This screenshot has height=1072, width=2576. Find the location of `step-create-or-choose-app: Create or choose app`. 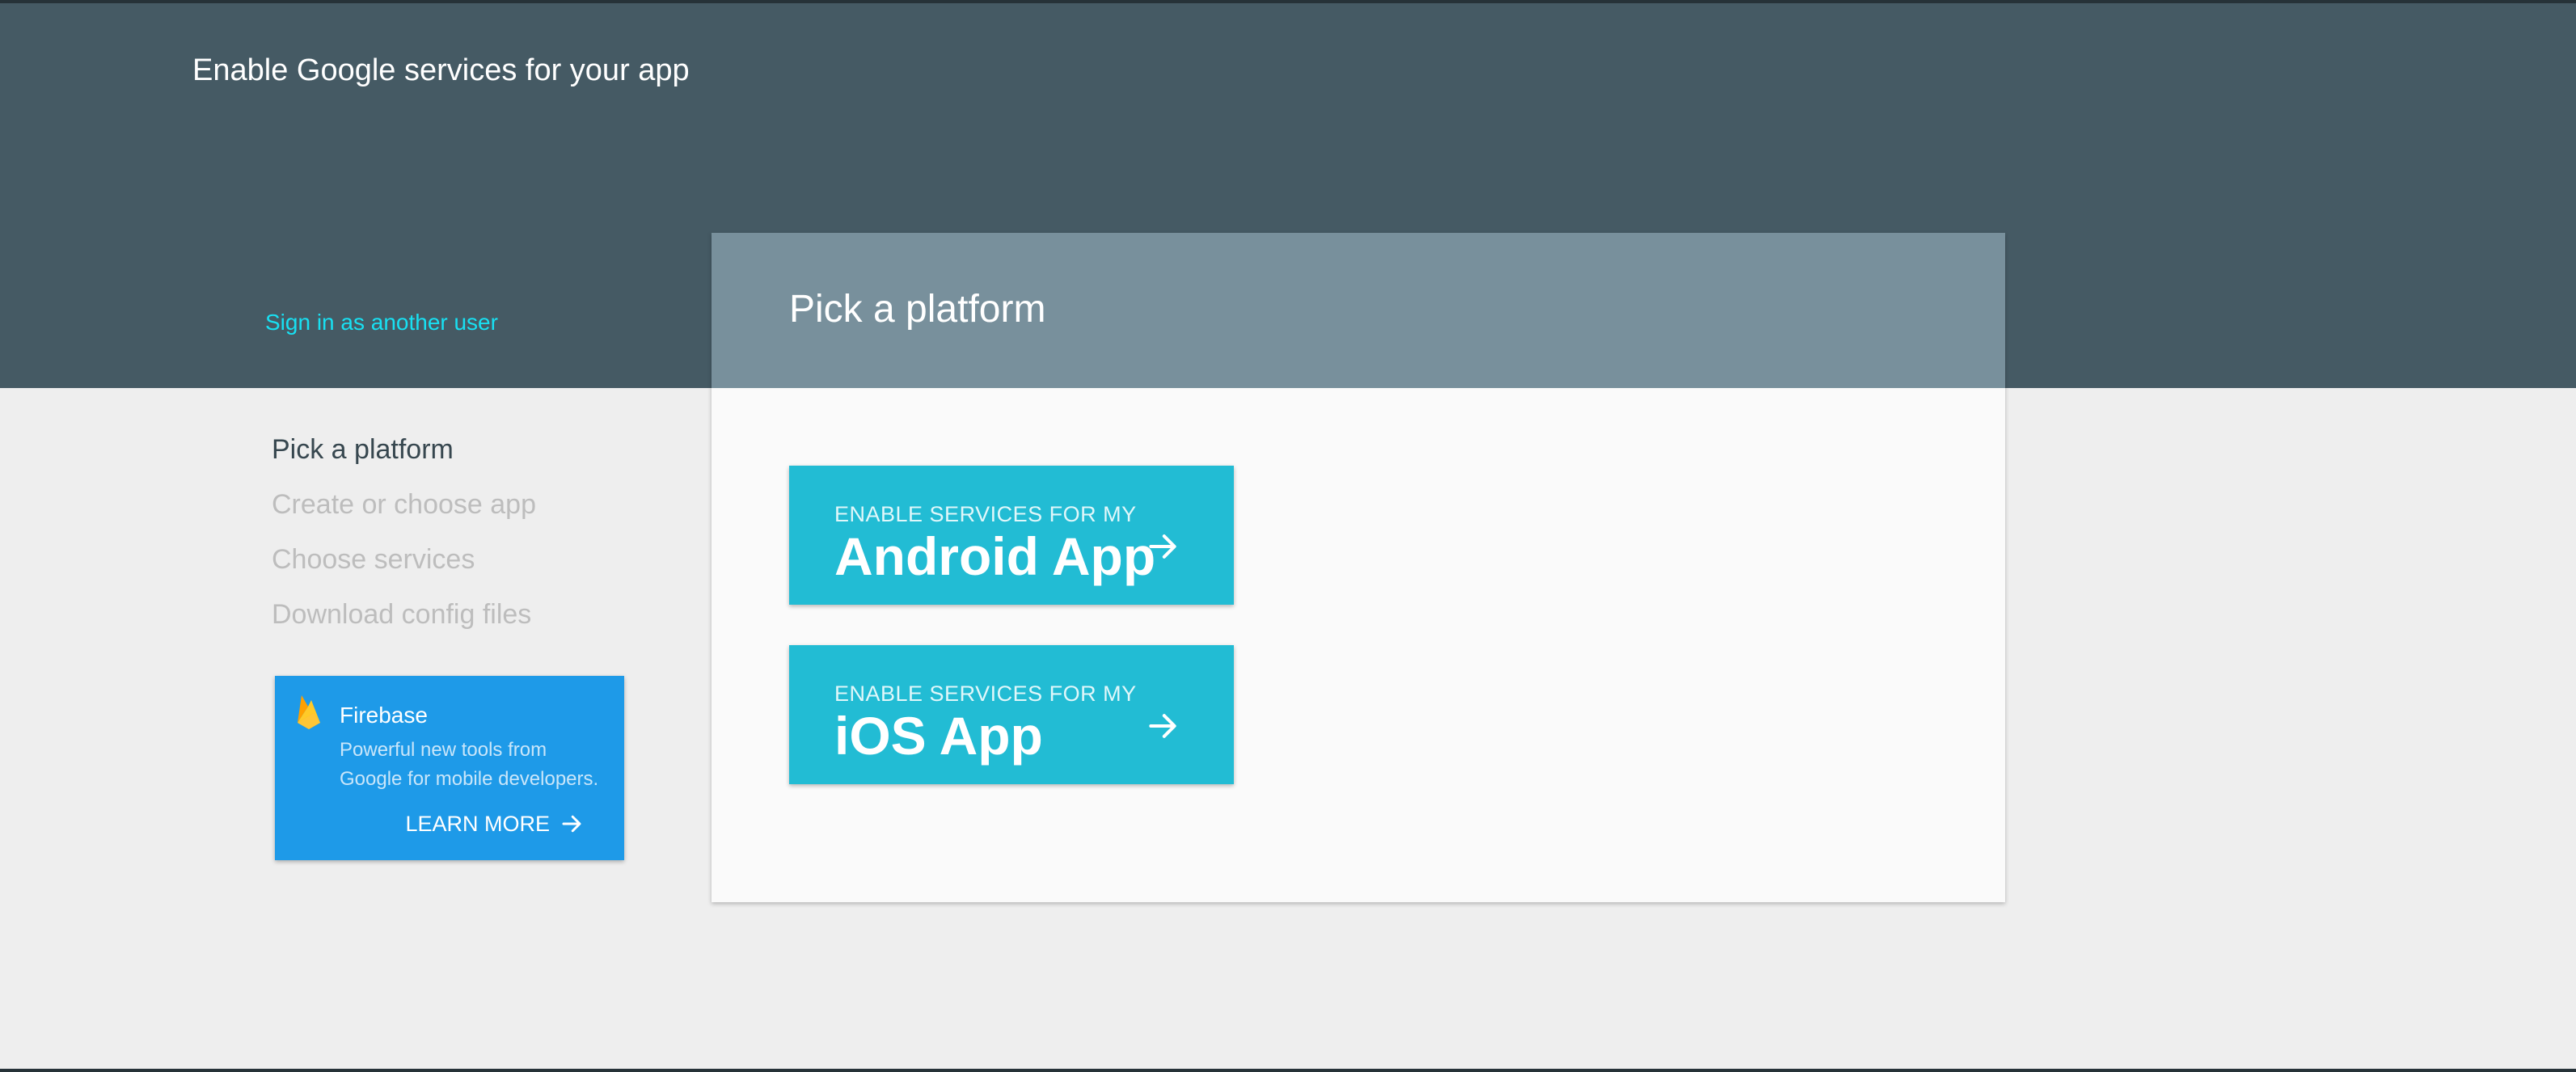

step-create-or-choose-app: Create or choose app is located at coordinates (404, 505).